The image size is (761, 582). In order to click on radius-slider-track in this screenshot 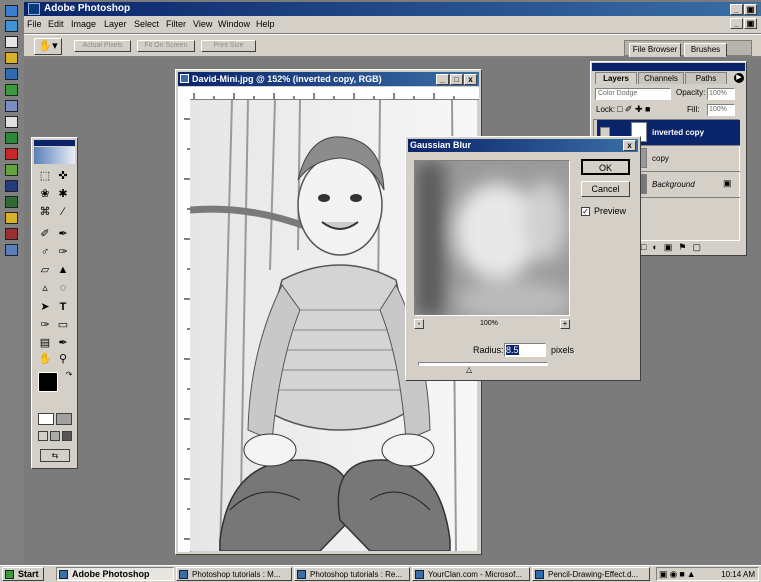, I will do `click(483, 364)`.